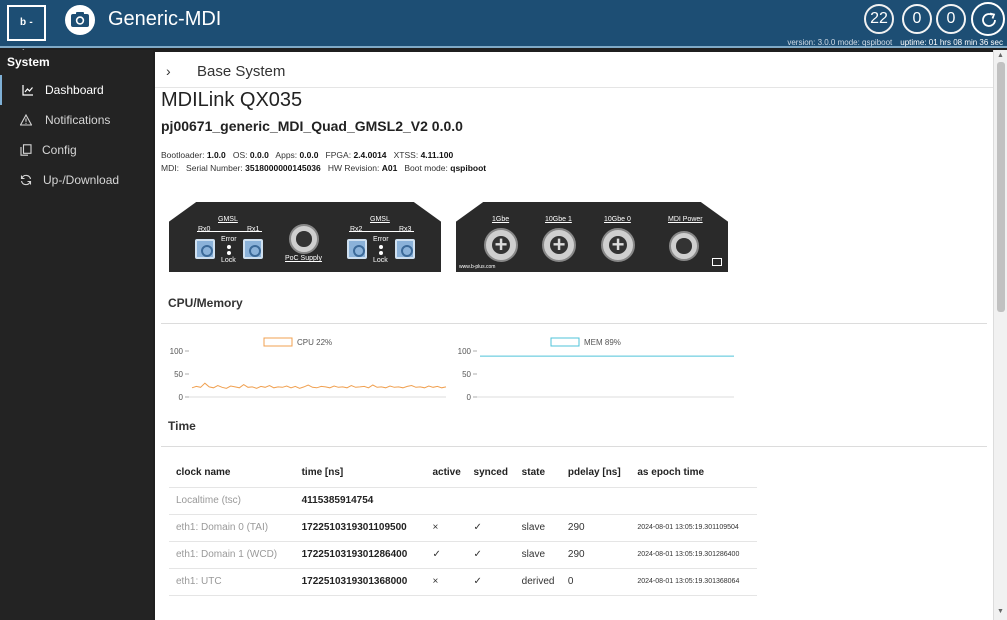 The height and width of the screenshot is (620, 1007). What do you see at coordinates (537, 555) in the screenshot?
I see `state-cell: slave` at bounding box center [537, 555].